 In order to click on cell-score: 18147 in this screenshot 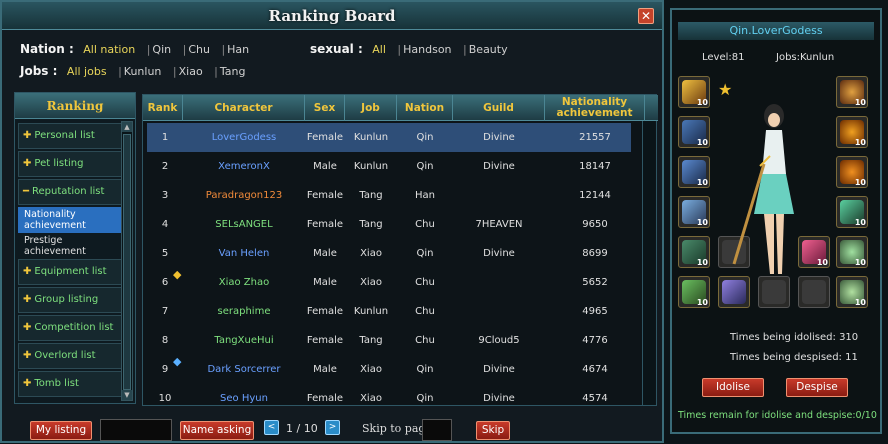, I will do `click(595, 166)`.